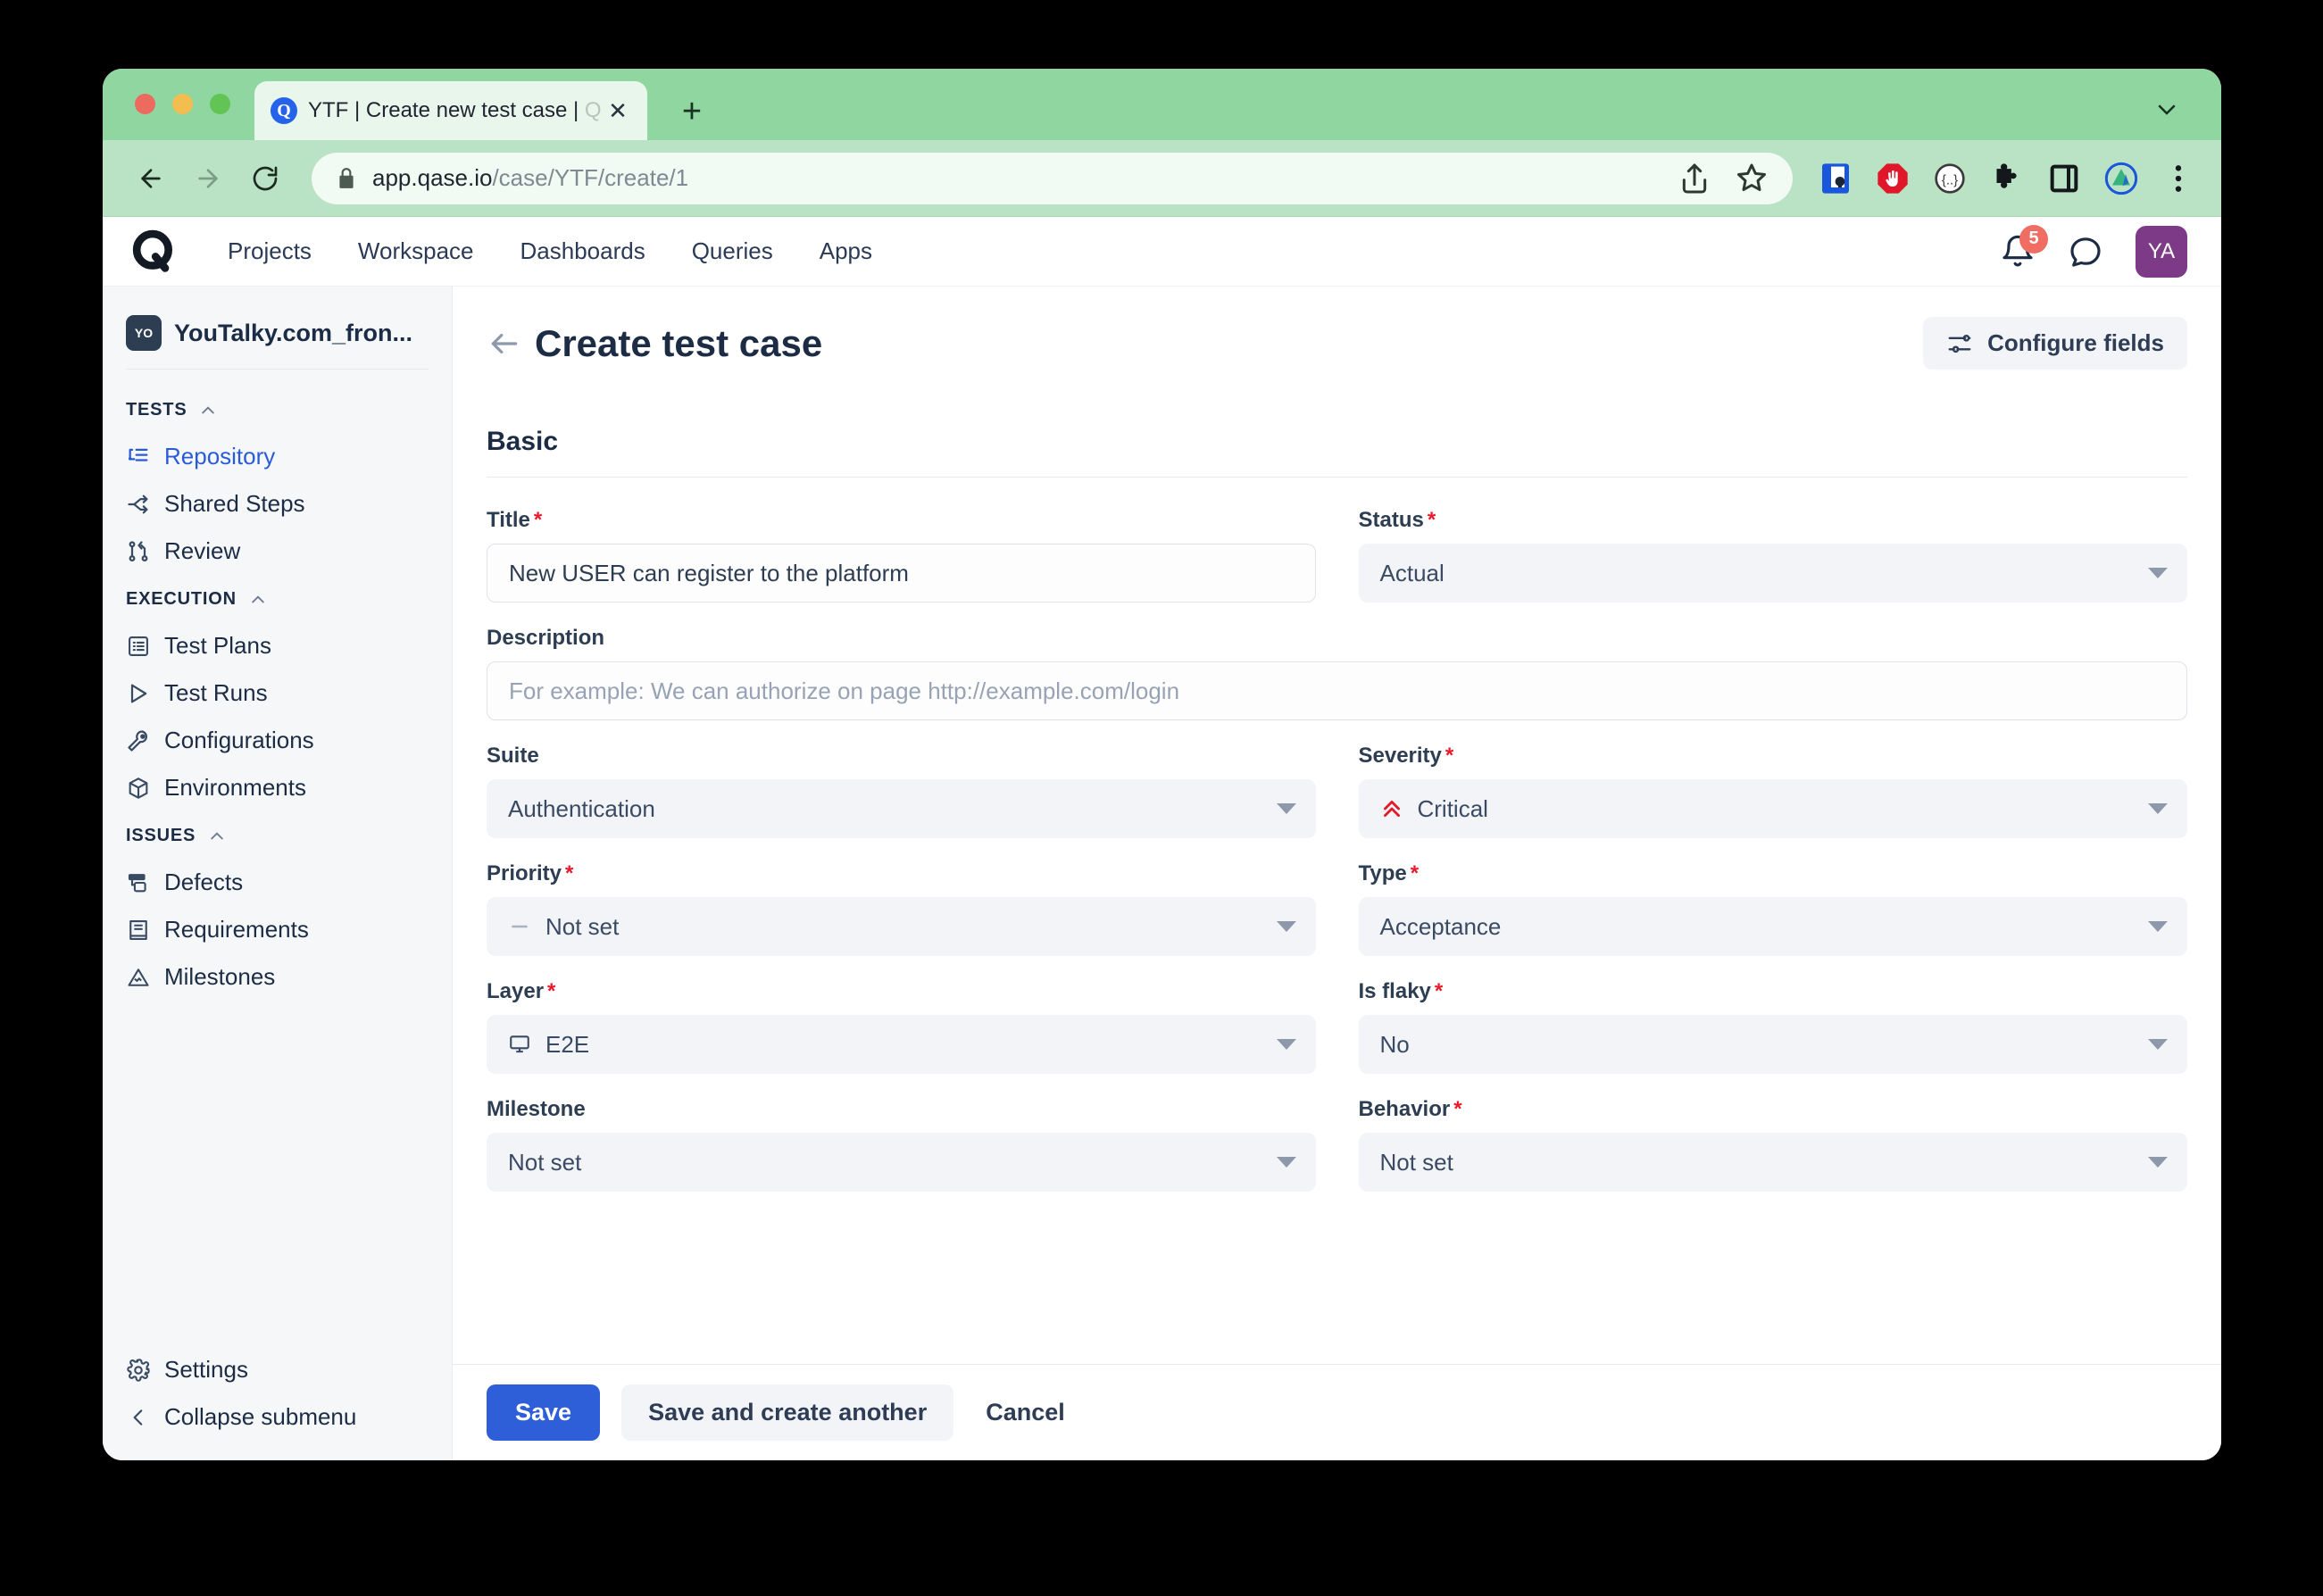  I want to click on lock-icon, so click(346, 177).